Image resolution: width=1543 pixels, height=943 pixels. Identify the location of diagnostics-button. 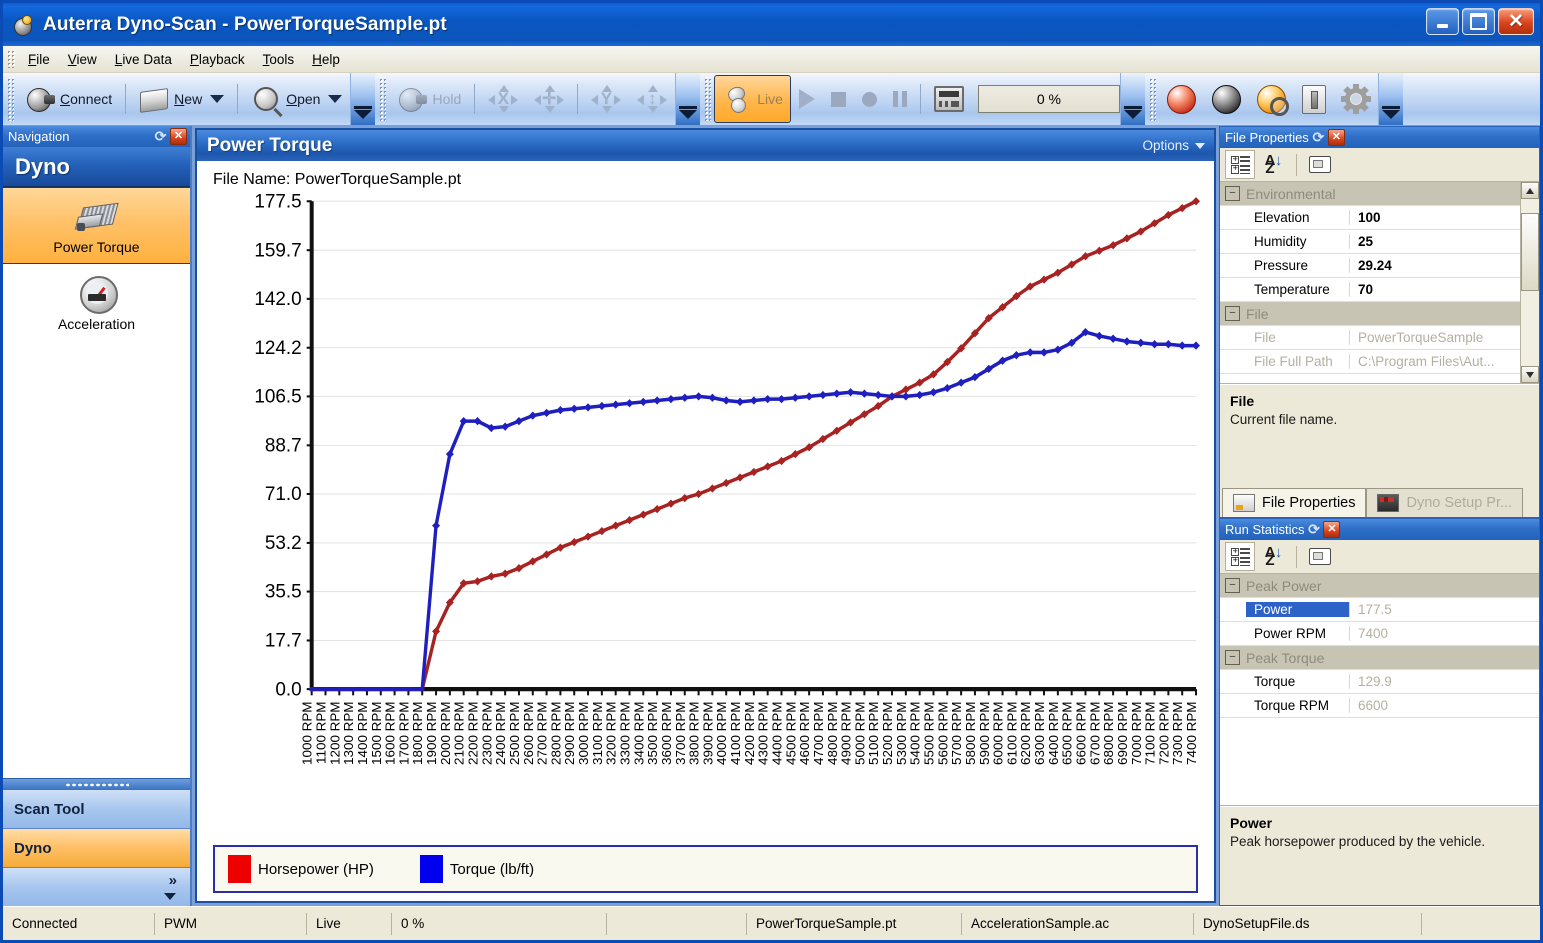
(1181, 99).